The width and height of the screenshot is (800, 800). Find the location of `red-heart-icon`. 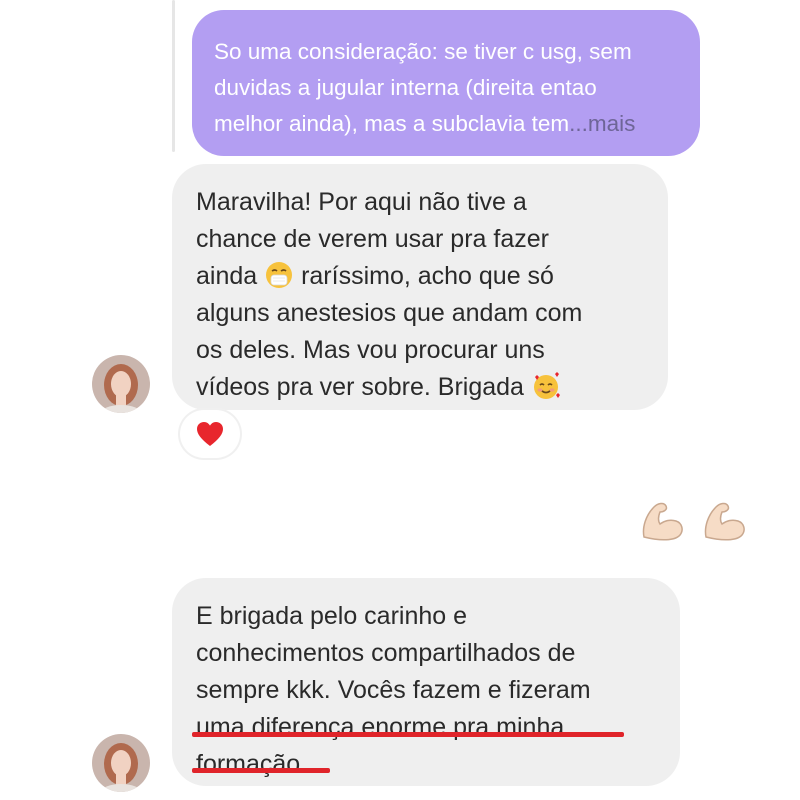

red-heart-icon is located at coordinates (210, 434).